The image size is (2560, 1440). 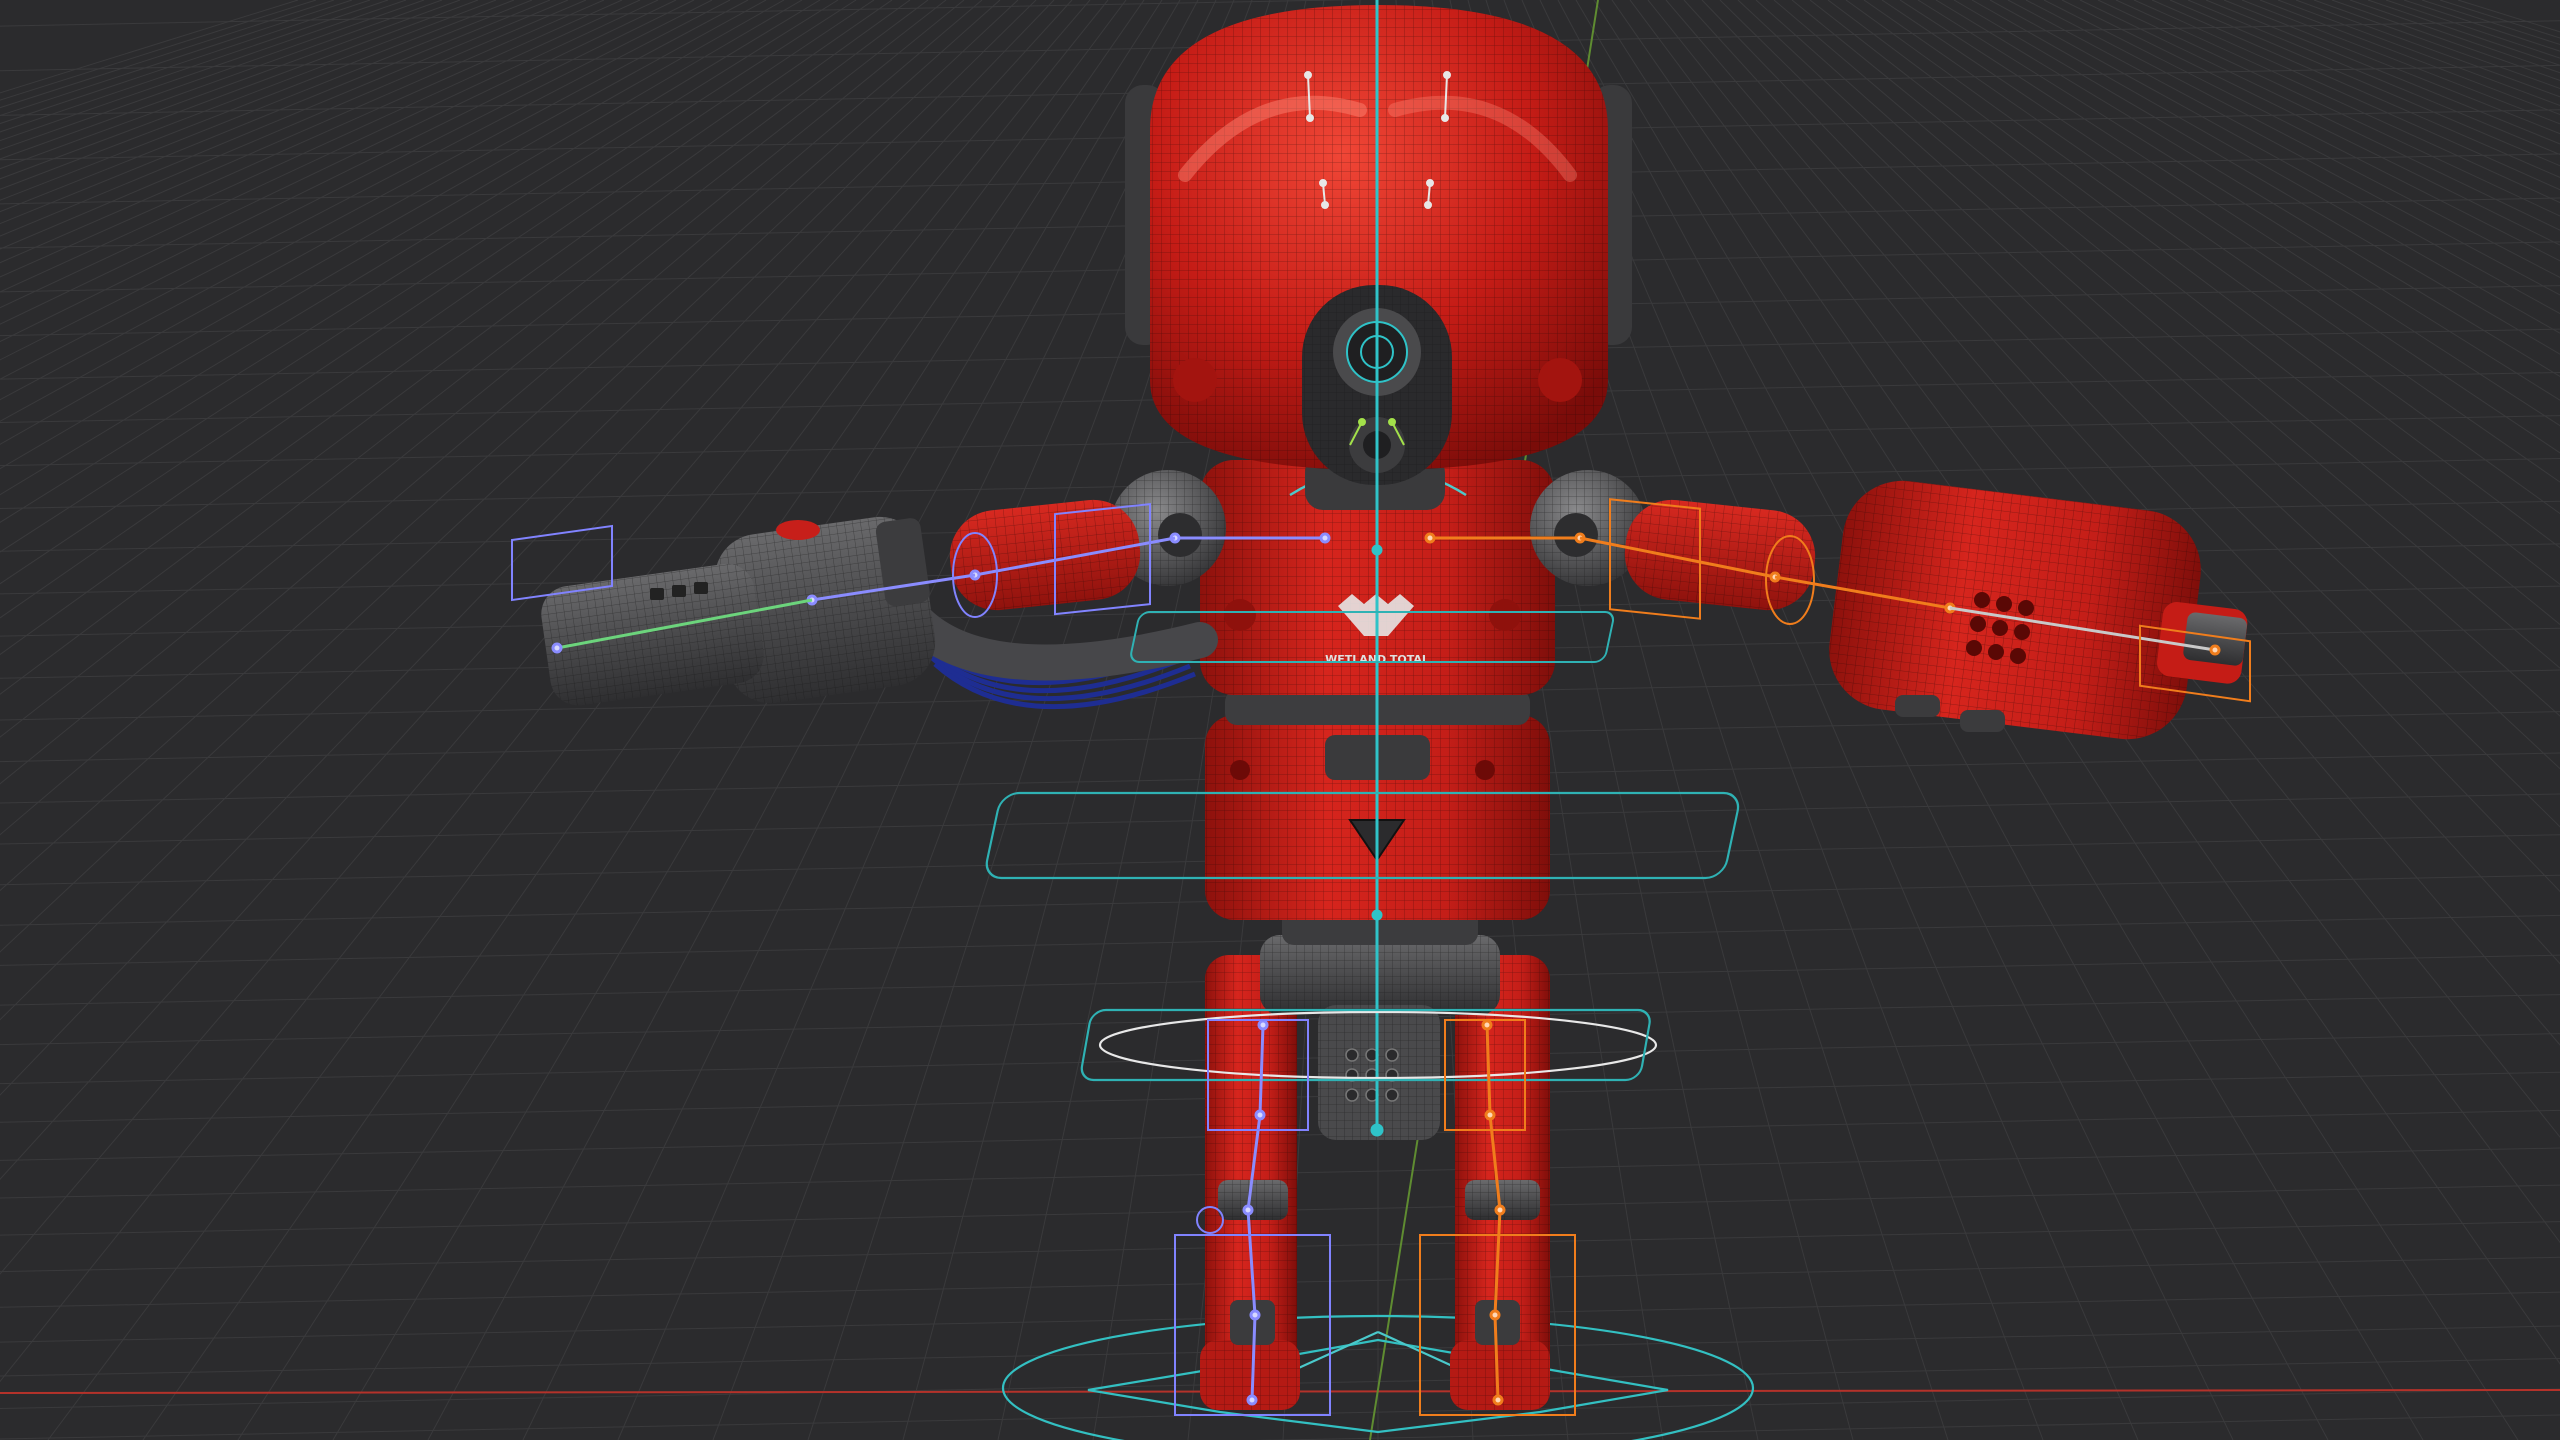 What do you see at coordinates (738, 611) in the screenshot?
I see `left-forearm-gun` at bounding box center [738, 611].